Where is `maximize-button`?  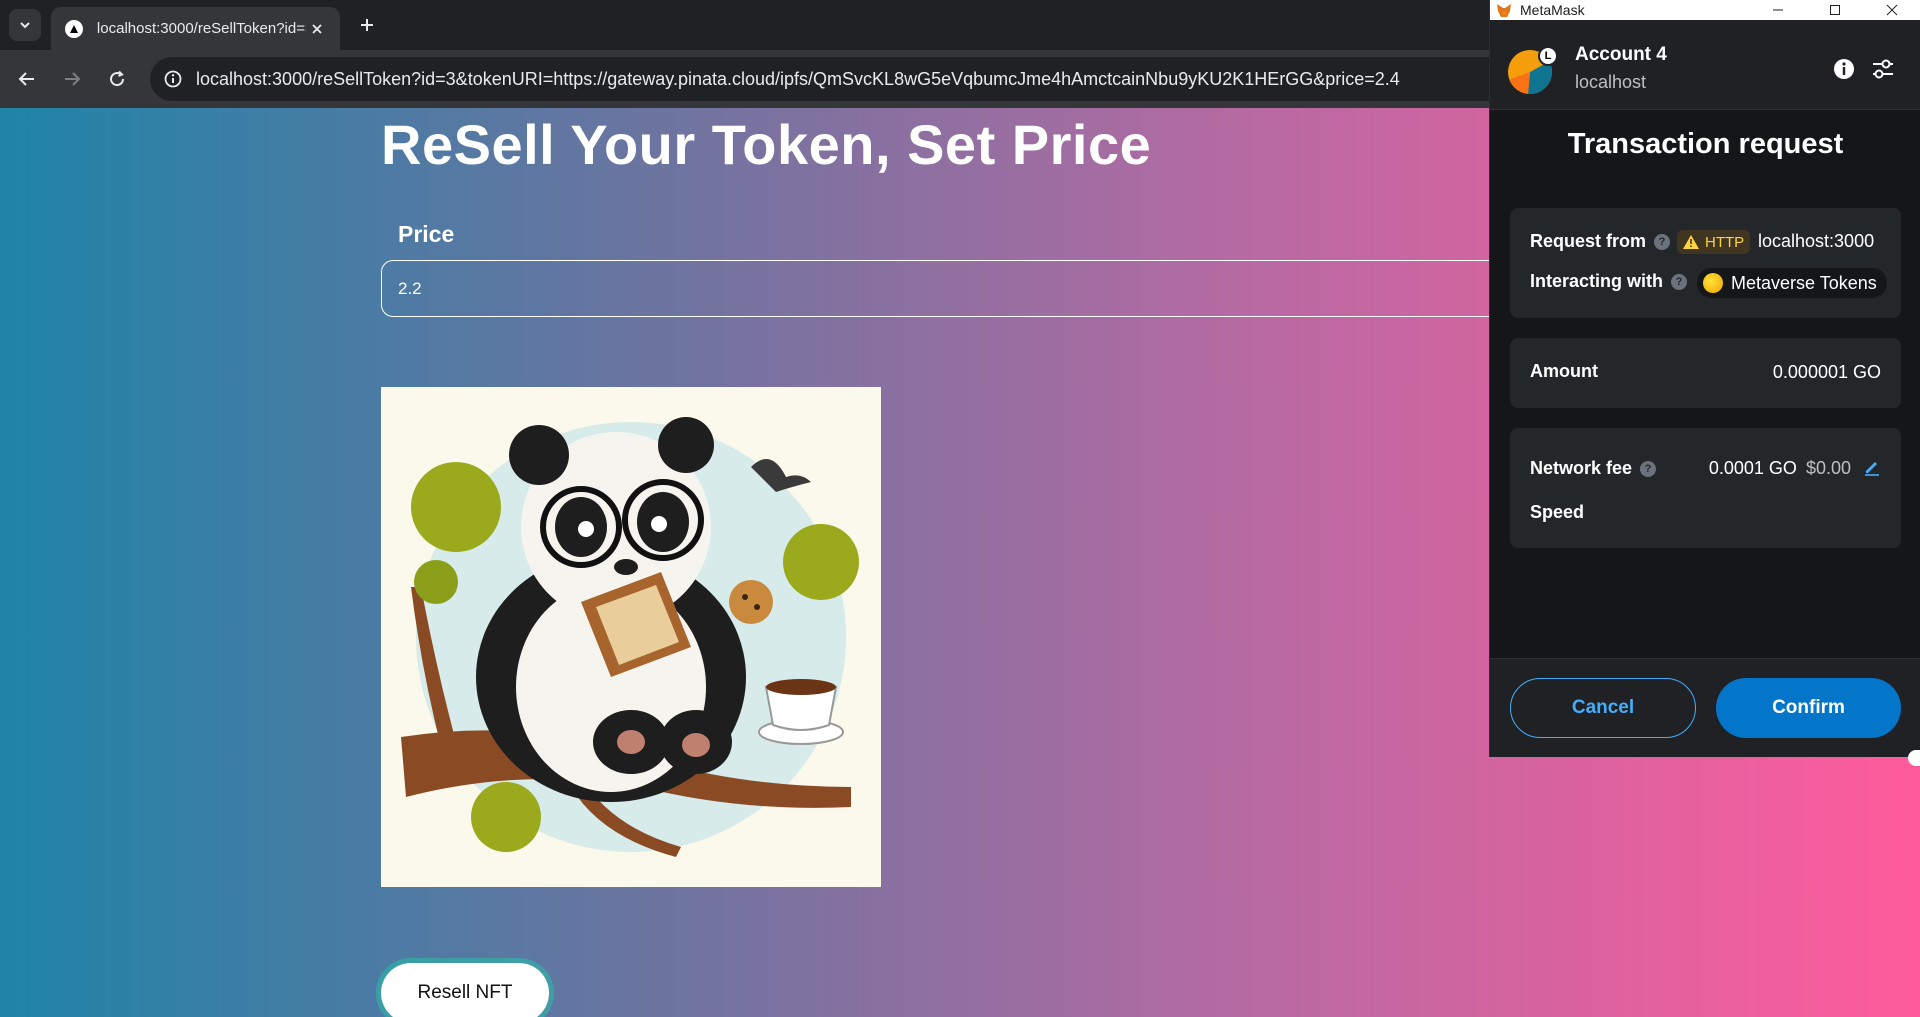
maximize-button is located at coordinates (1834, 10).